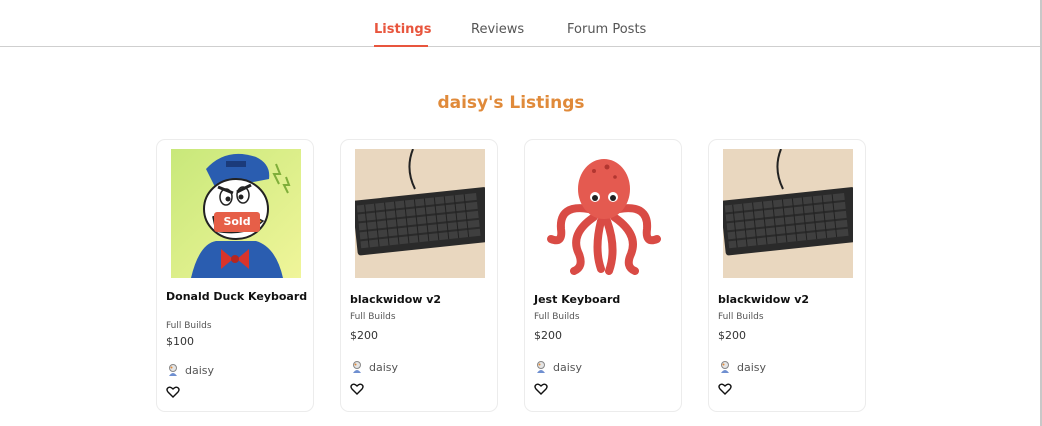 The height and width of the screenshot is (426, 1042). What do you see at coordinates (605, 300) in the screenshot?
I see `listing-title: Jest Keyboard` at bounding box center [605, 300].